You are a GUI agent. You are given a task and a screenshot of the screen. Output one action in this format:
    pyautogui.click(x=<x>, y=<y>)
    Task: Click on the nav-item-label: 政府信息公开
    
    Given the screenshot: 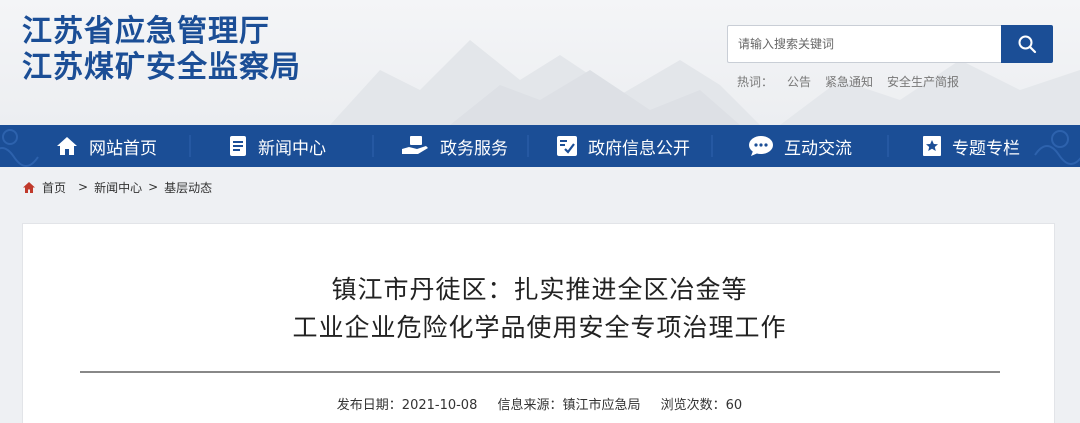 What is the action you would take?
    pyautogui.click(x=639, y=148)
    